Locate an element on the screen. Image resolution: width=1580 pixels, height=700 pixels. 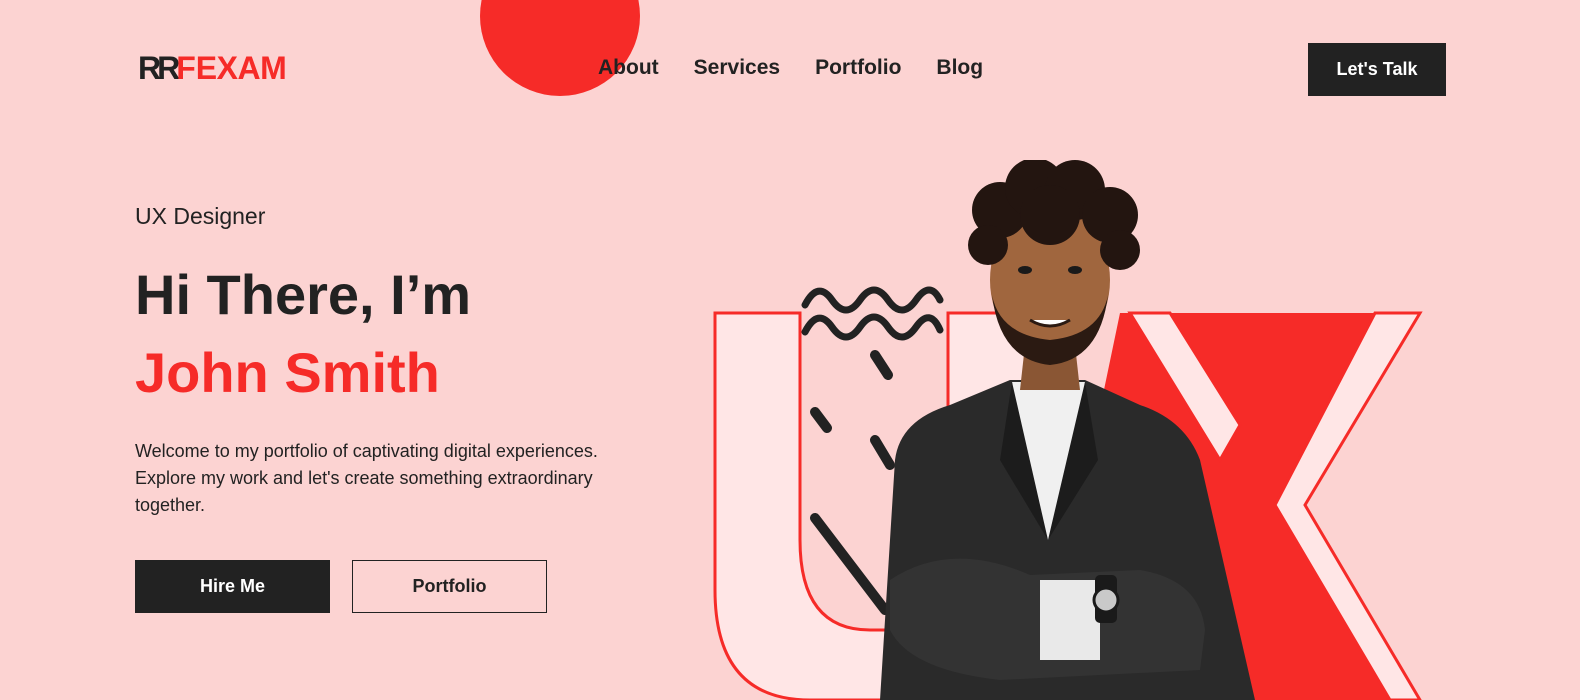
main-nav: About Services Portfolio Blog is located at coordinates (790, 68).